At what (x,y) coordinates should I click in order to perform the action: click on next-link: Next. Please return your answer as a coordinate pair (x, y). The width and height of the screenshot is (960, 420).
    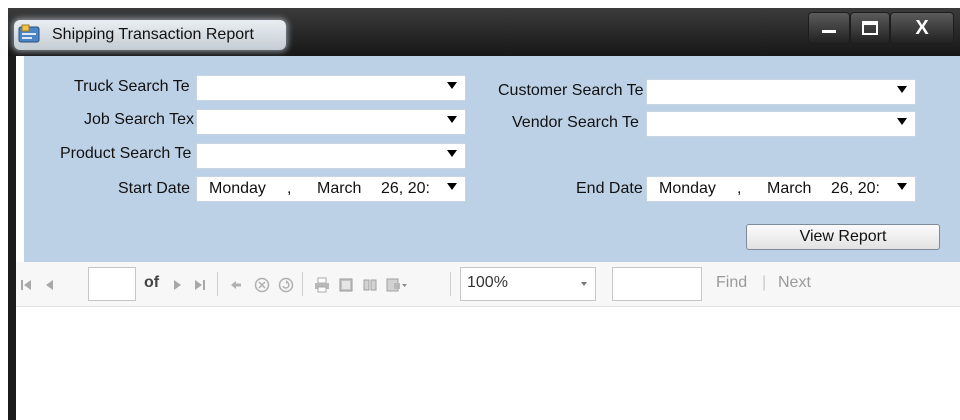
    Looking at the image, I should click on (794, 283).